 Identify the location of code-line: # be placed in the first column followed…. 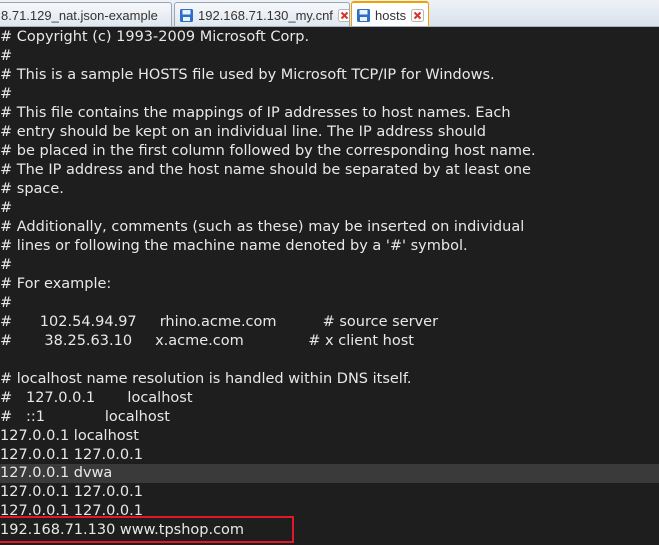
(268, 151).